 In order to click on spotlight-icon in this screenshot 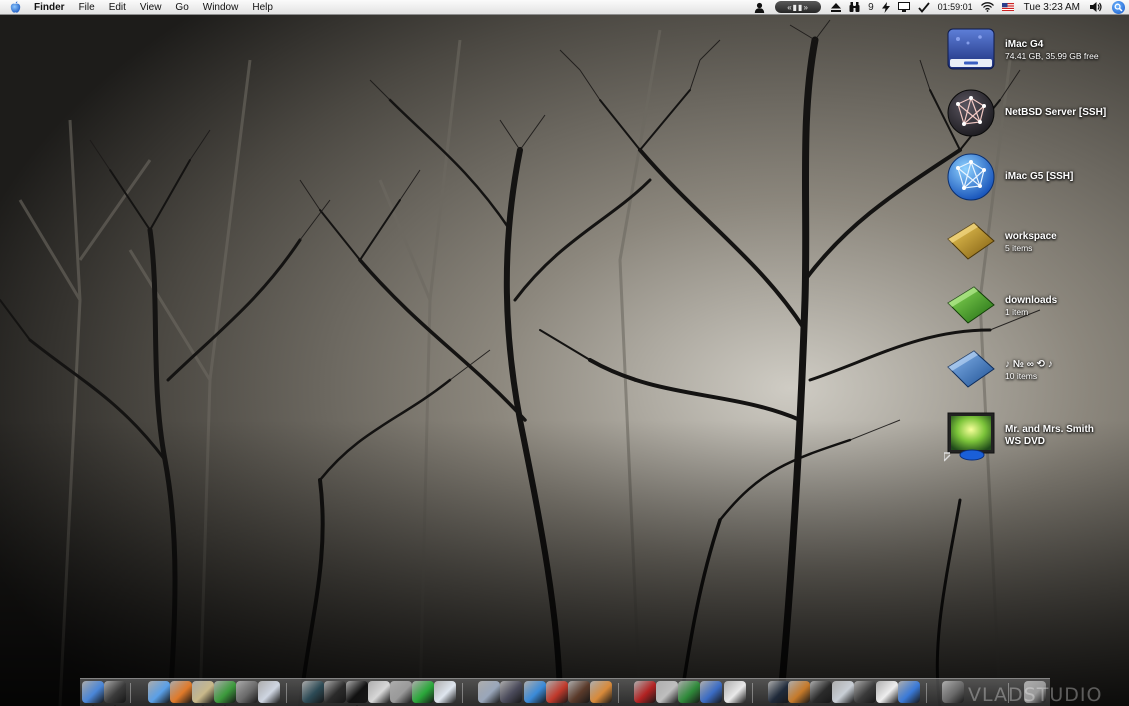, I will do `click(1118, 7)`.